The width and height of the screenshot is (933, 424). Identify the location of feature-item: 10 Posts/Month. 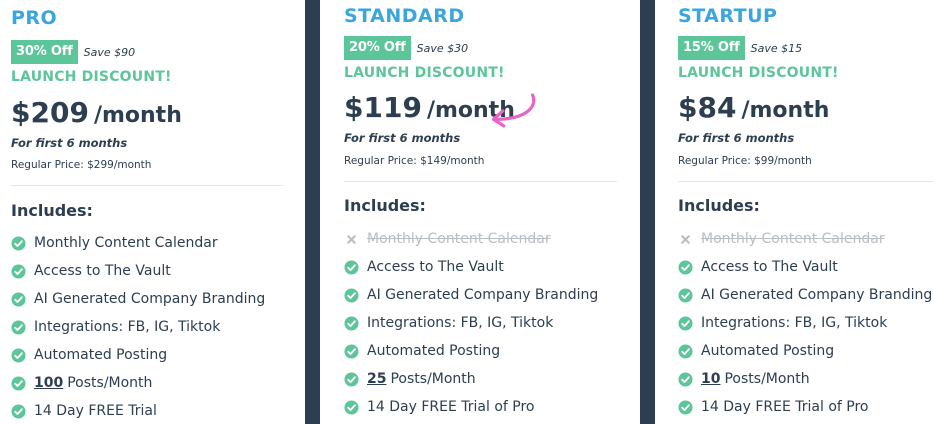
(805, 379).